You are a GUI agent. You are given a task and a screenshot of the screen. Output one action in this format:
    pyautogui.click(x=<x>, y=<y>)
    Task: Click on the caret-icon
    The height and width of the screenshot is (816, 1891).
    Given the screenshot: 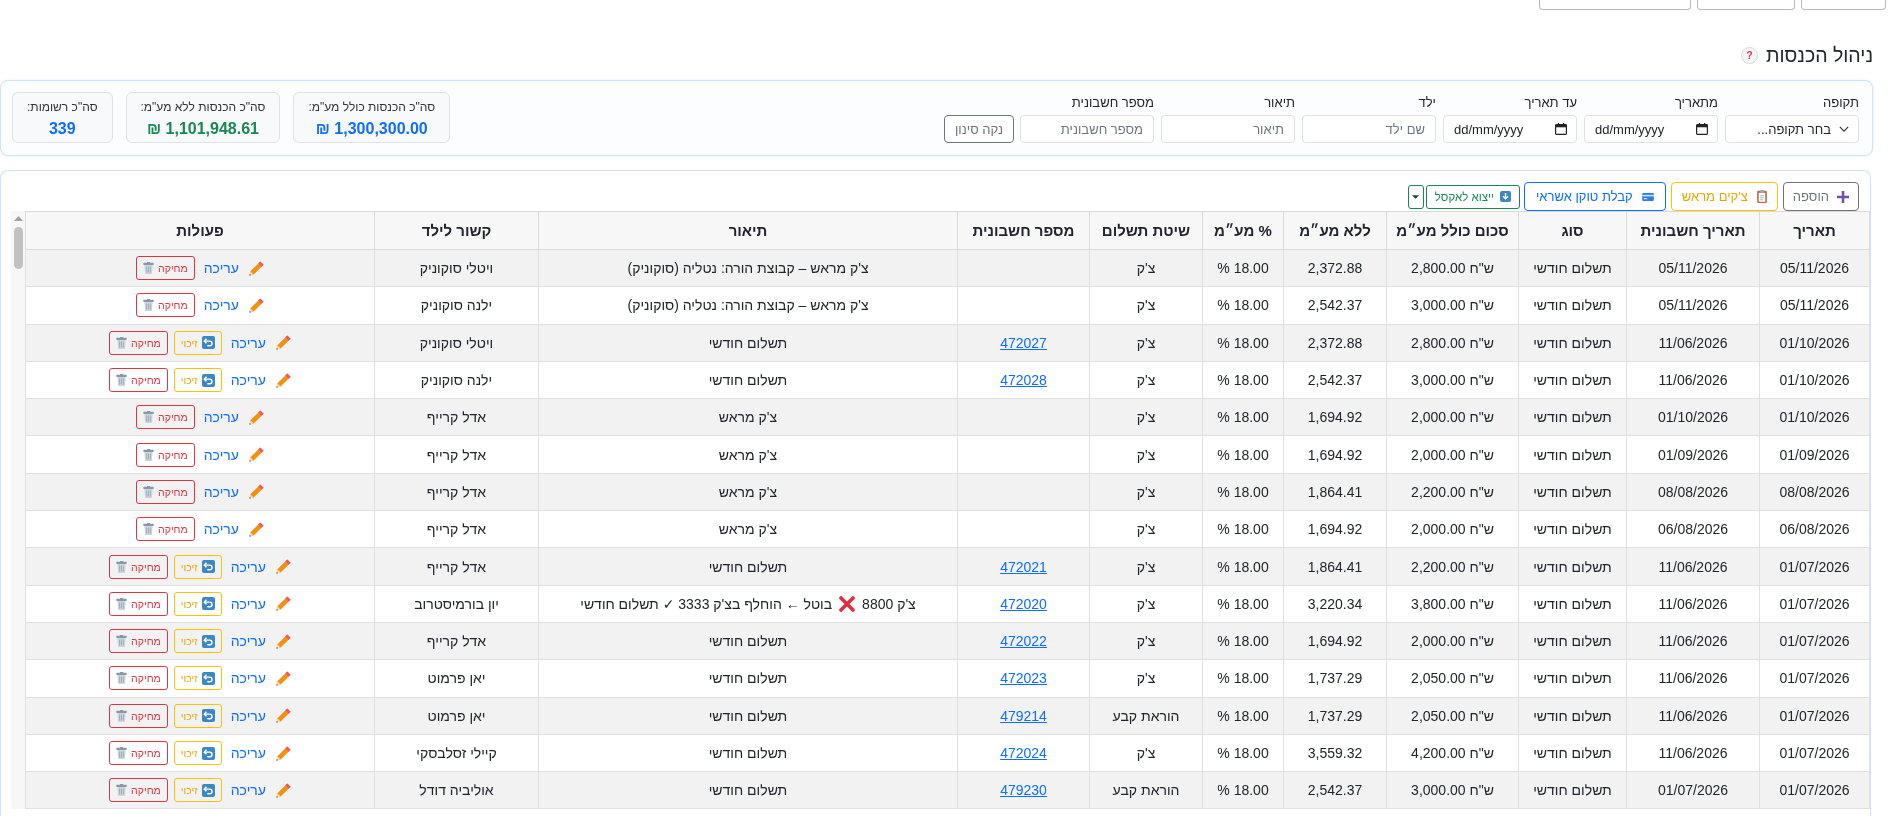 What is the action you would take?
    pyautogui.click(x=1416, y=196)
    